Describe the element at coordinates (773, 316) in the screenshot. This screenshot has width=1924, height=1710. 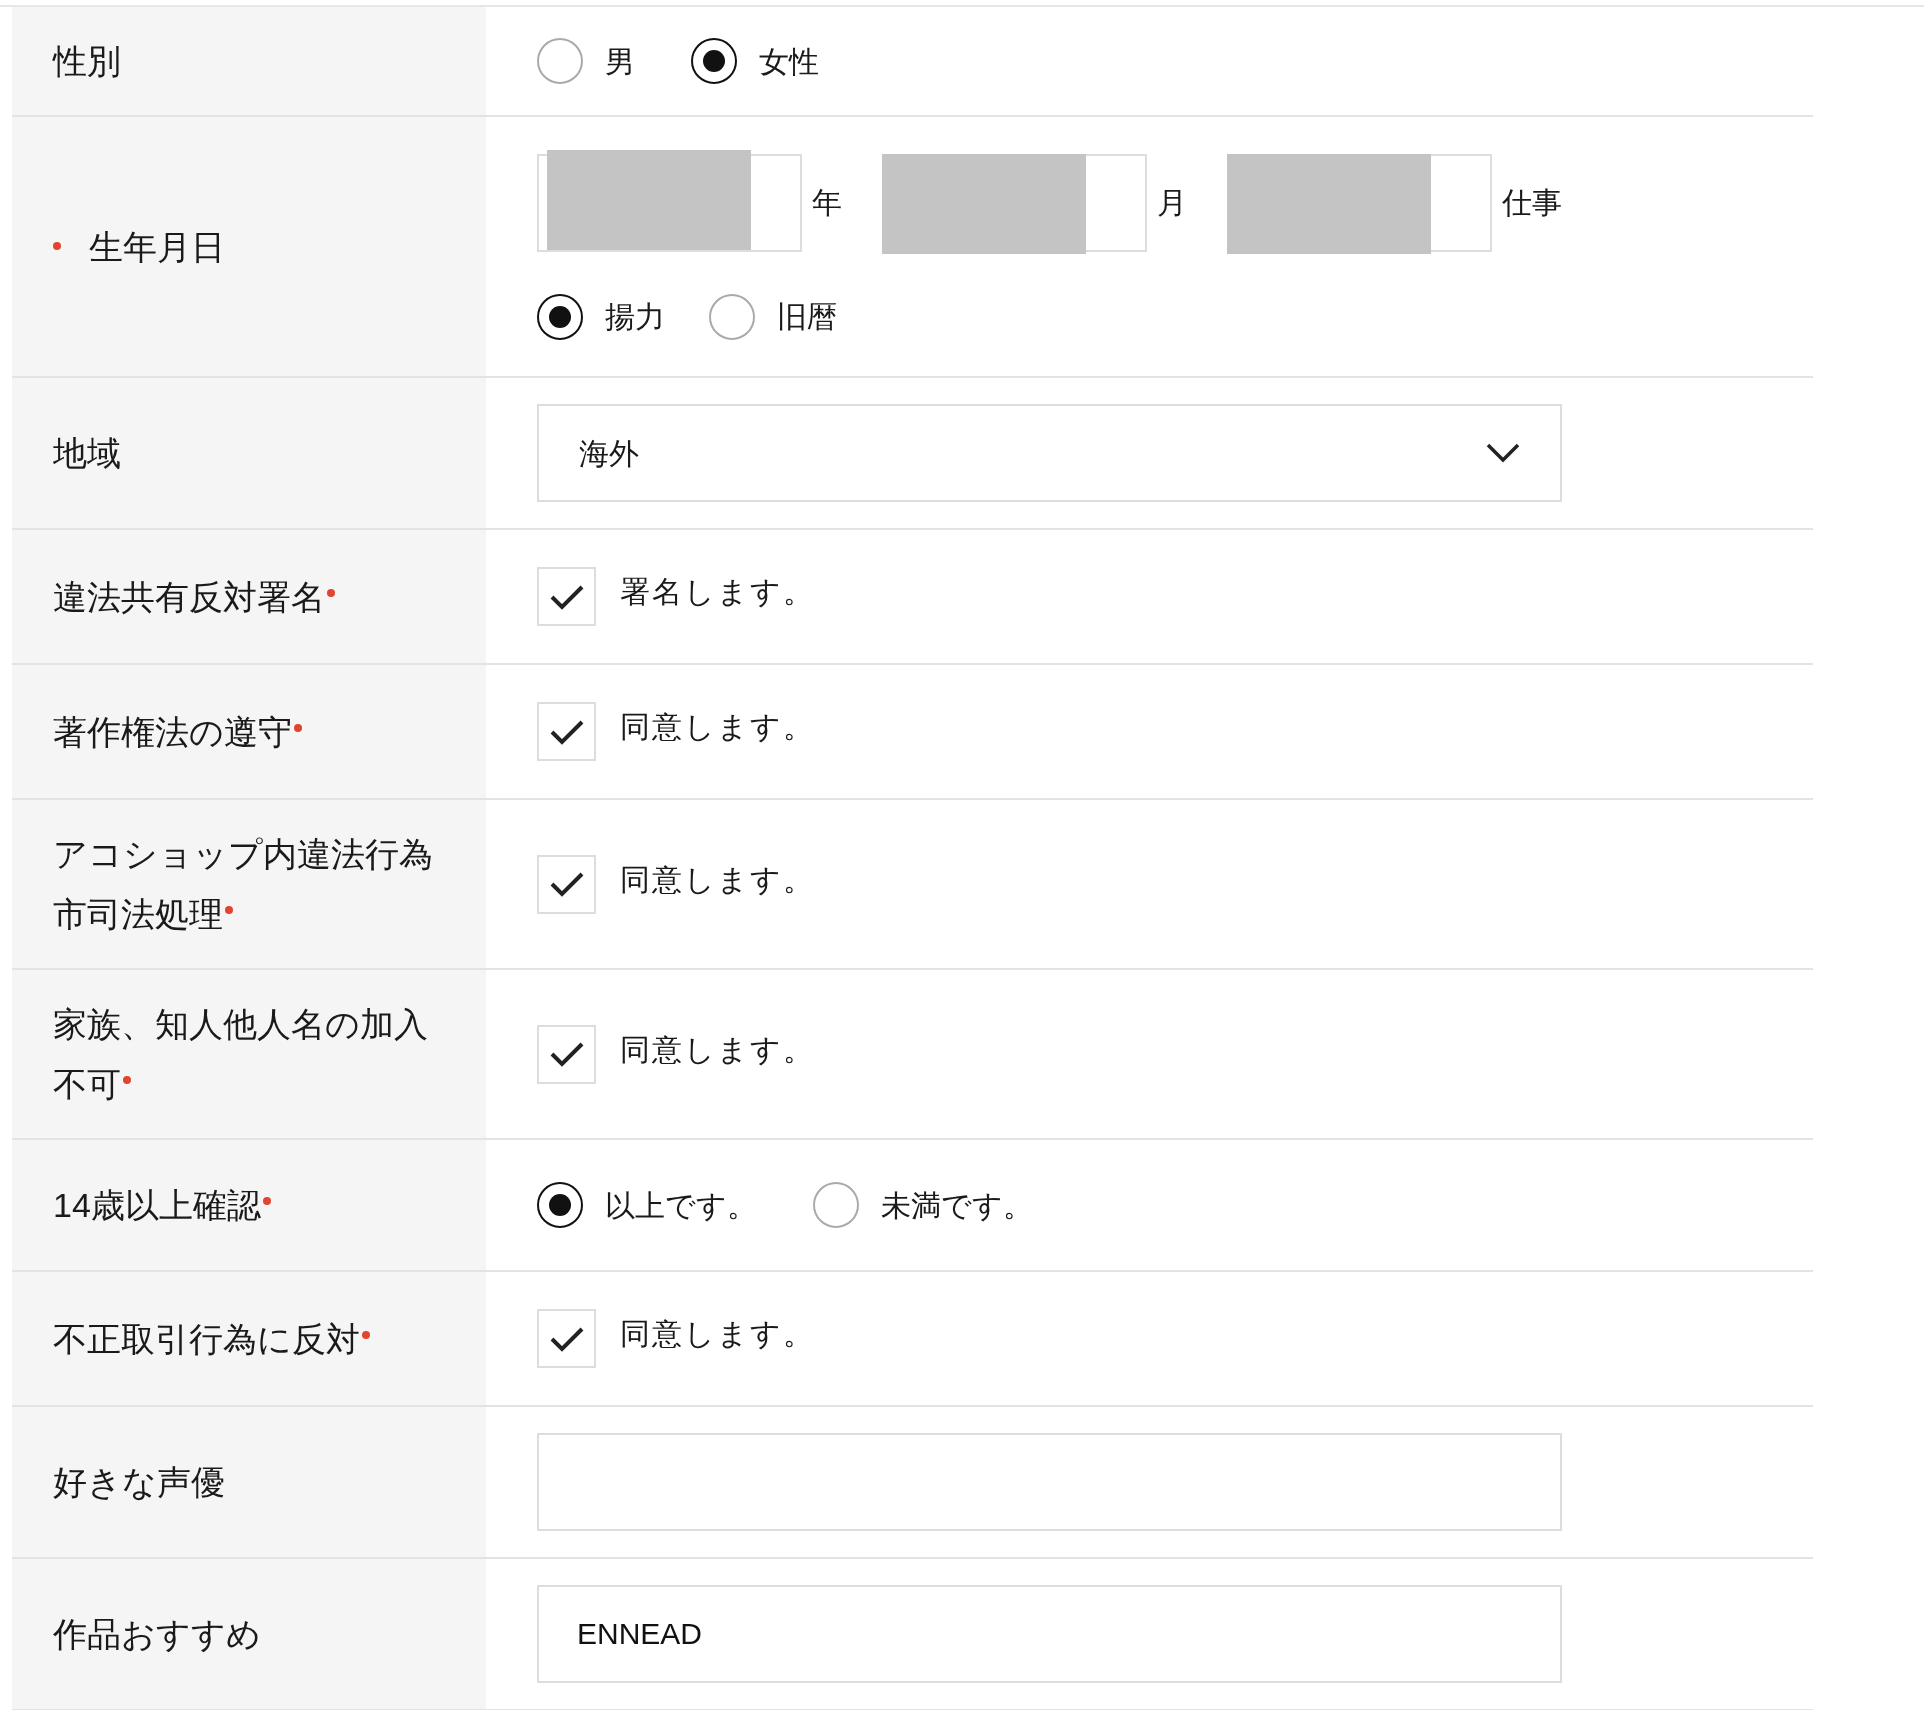
I see `radio-option: 旧暦` at that location.